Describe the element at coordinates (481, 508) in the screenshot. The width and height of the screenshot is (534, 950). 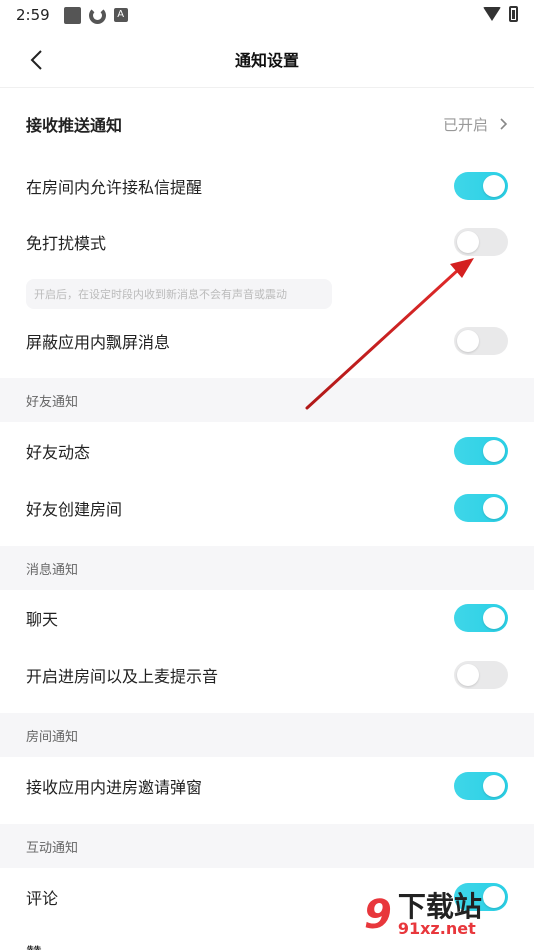
I see `friend-create-room-toggle` at that location.